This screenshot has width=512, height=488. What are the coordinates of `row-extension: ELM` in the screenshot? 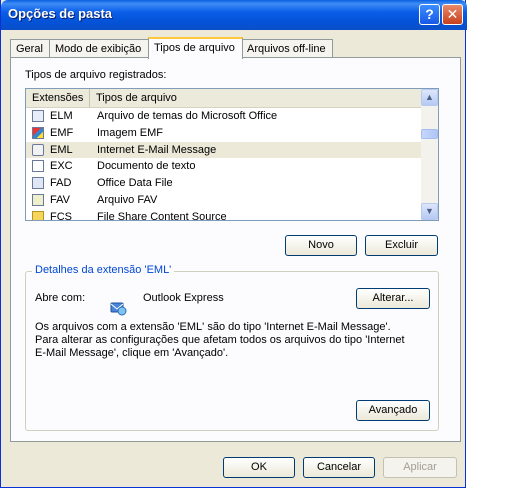 It's located at (61, 116).